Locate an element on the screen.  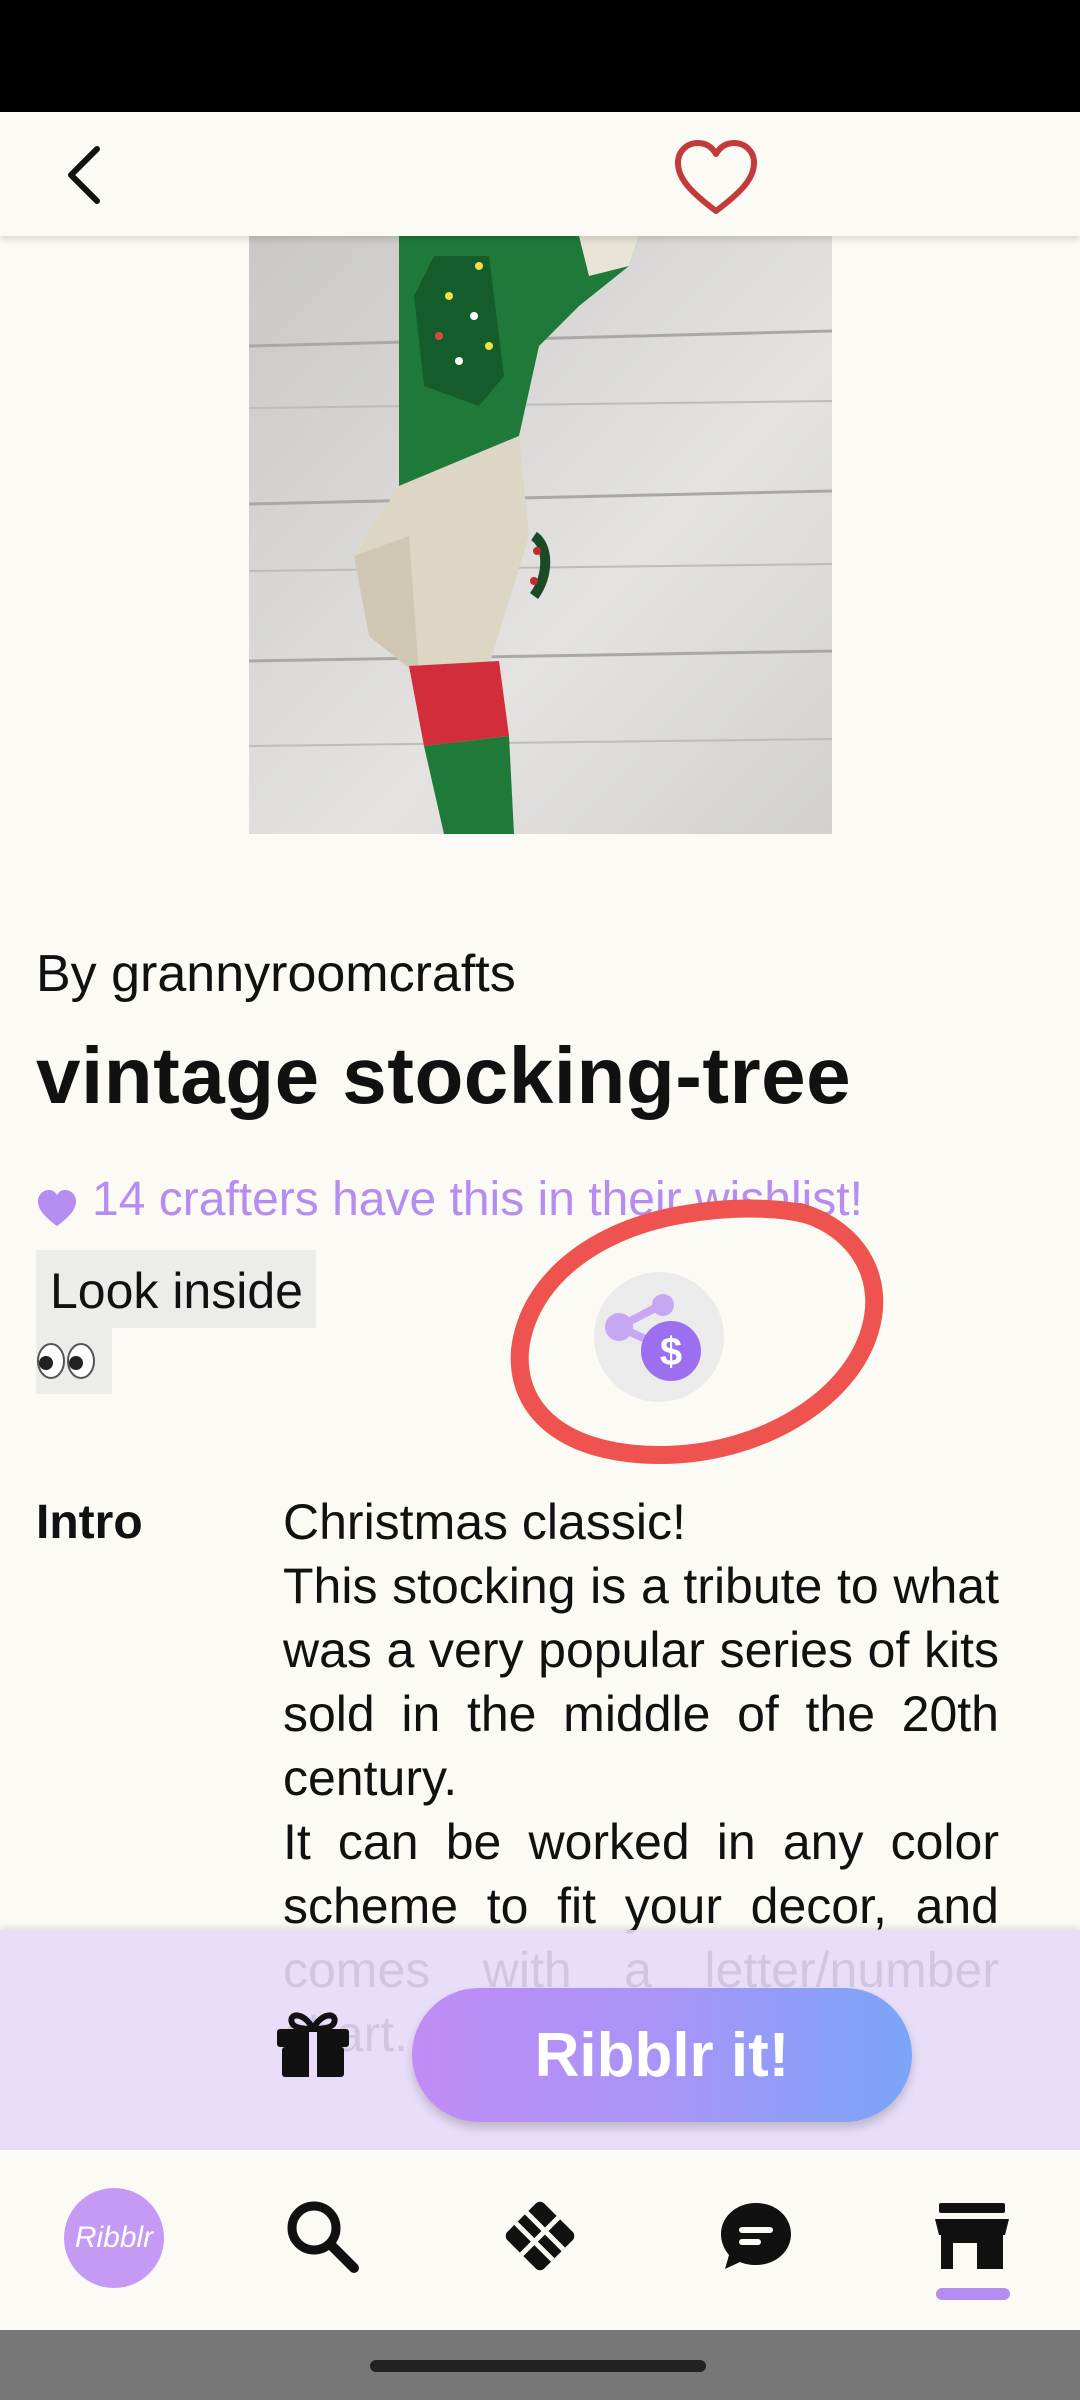
search-tab is located at coordinates (322, 2236).